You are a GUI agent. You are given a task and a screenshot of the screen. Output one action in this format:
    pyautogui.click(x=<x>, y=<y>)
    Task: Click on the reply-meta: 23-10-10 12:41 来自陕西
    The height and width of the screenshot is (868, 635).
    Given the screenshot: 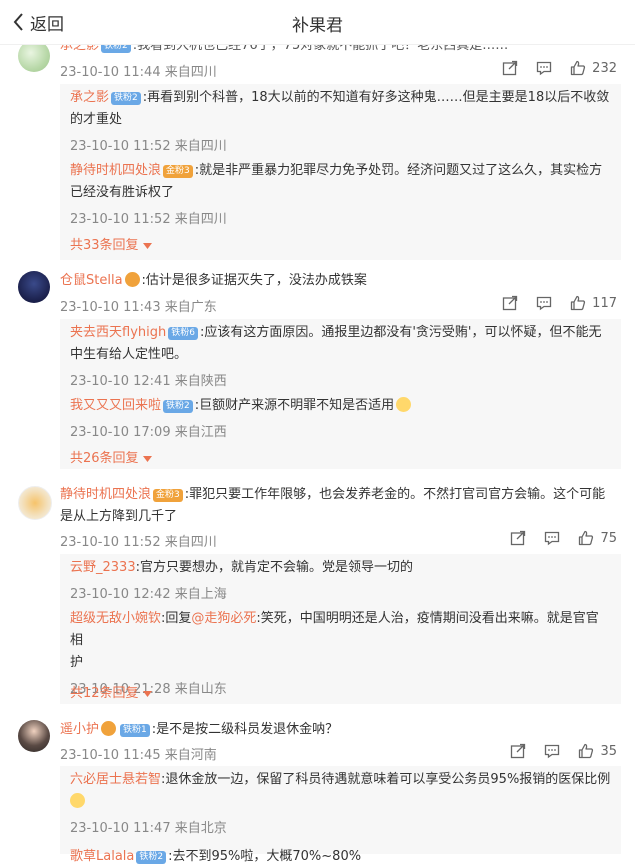 What is the action you would take?
    pyautogui.click(x=148, y=381)
    